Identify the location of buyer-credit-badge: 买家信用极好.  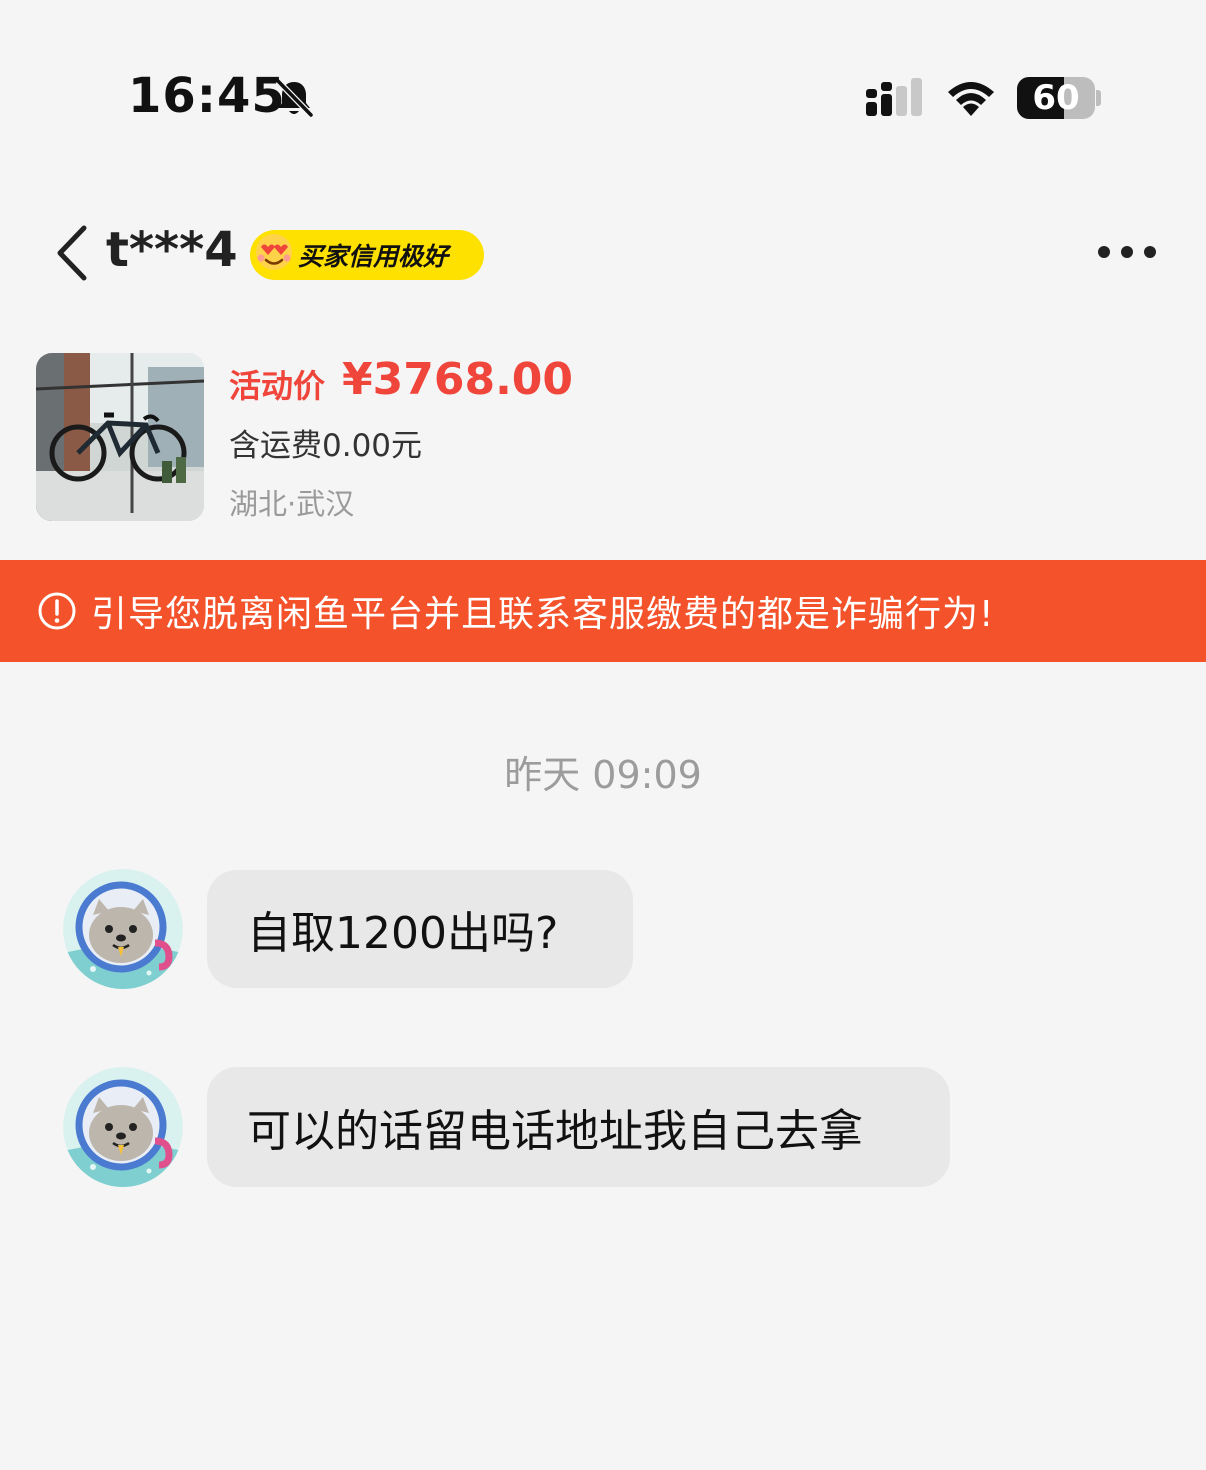
(367, 255).